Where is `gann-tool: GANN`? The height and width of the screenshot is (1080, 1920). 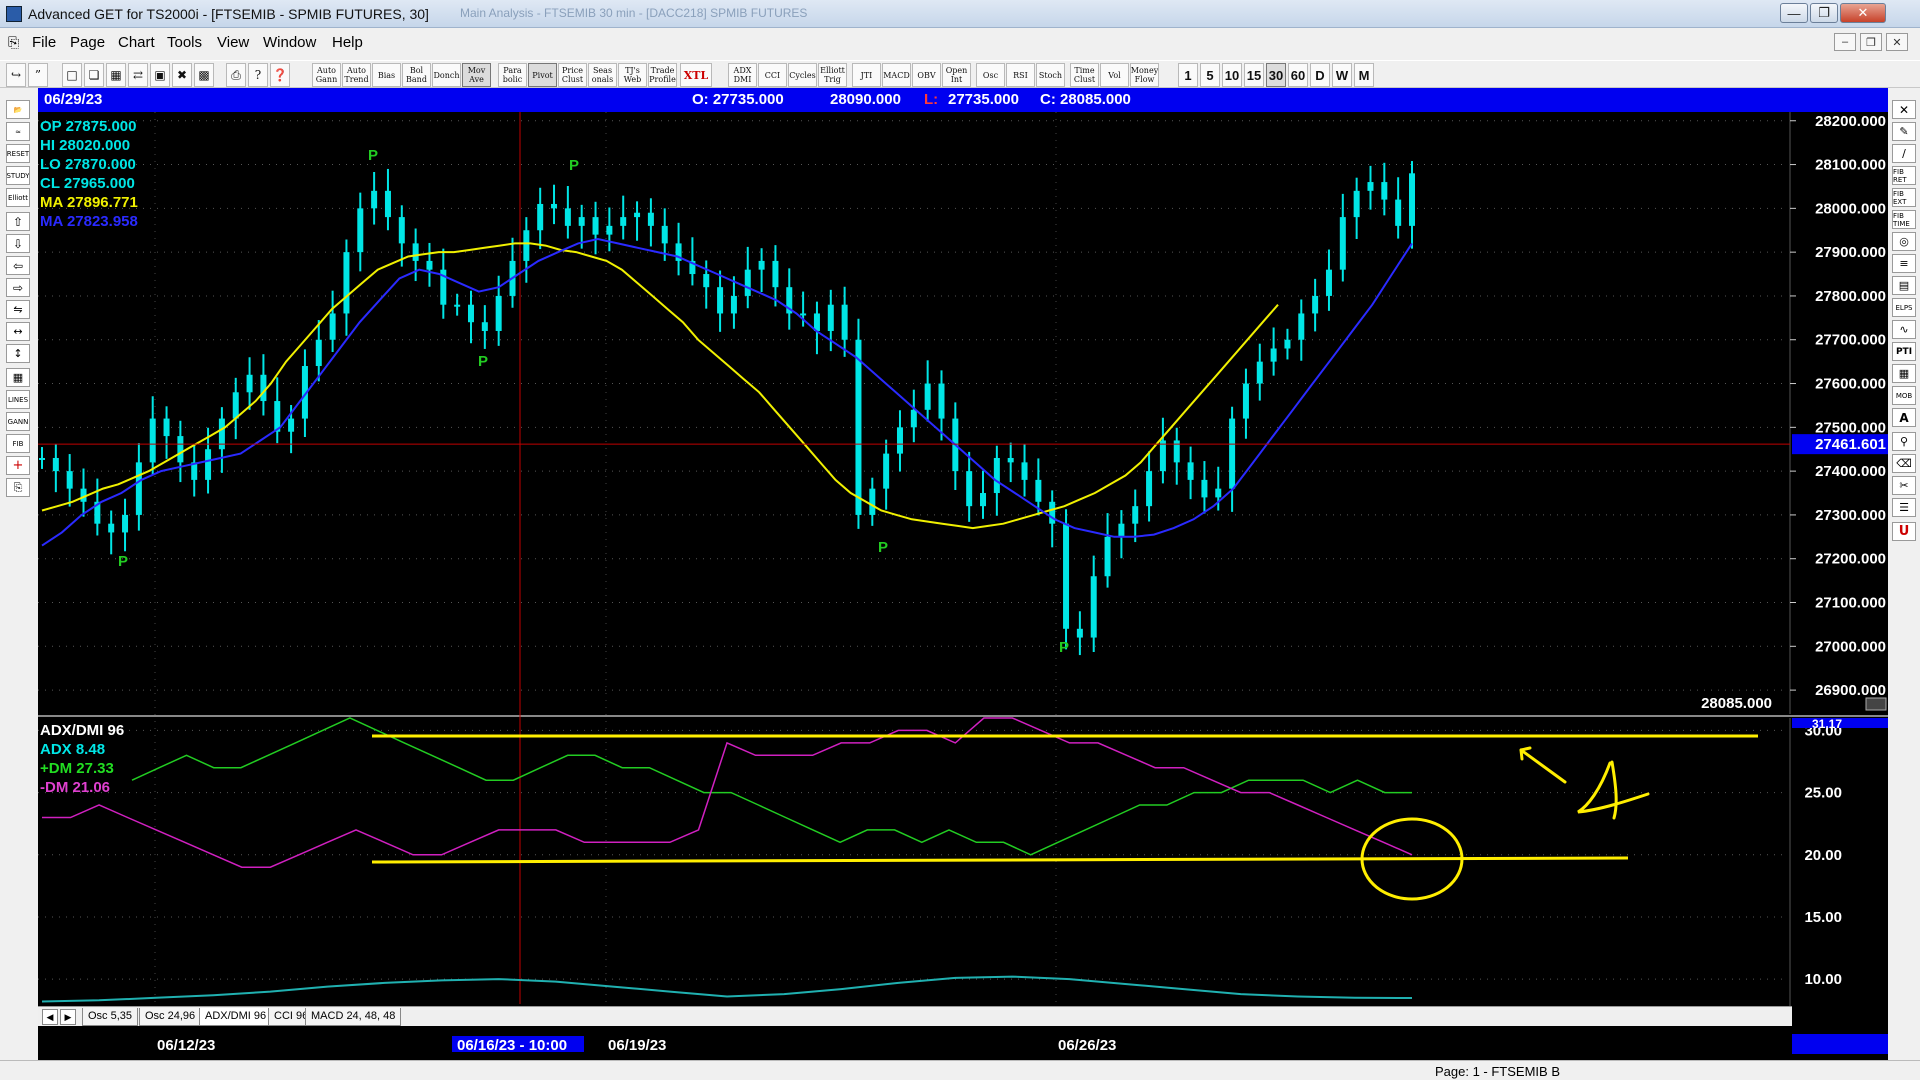
gann-tool: GANN is located at coordinates (18, 421).